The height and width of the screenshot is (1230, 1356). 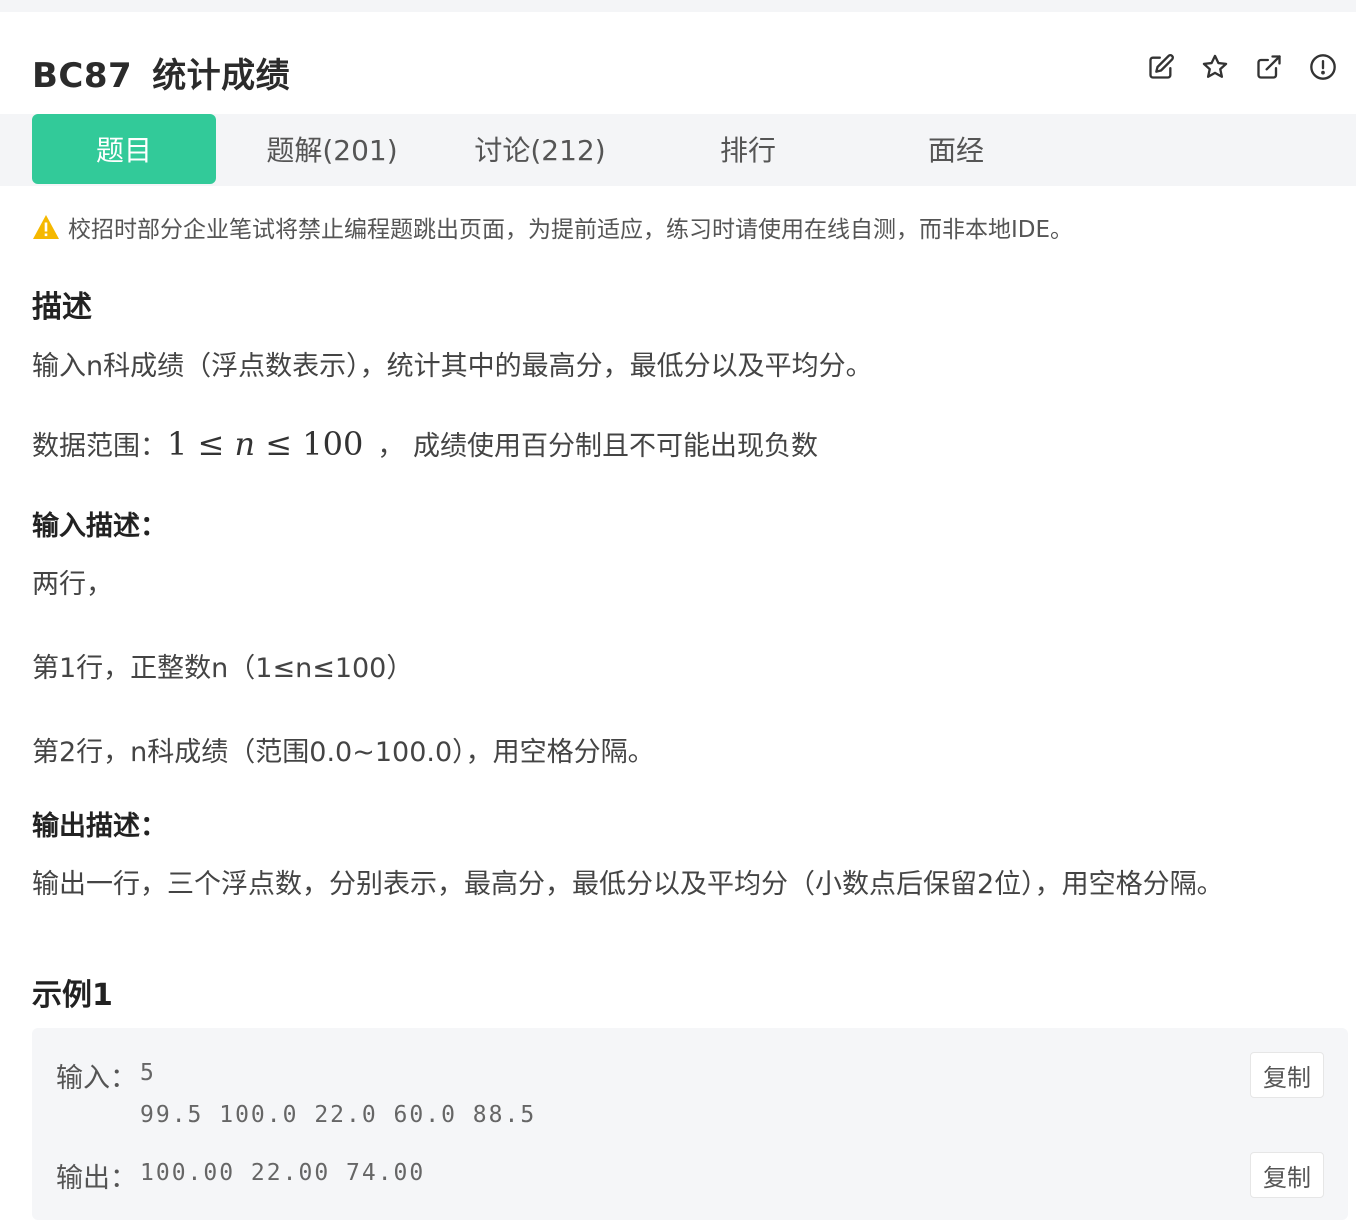 What do you see at coordinates (678, 6) in the screenshot?
I see `top-strip` at bounding box center [678, 6].